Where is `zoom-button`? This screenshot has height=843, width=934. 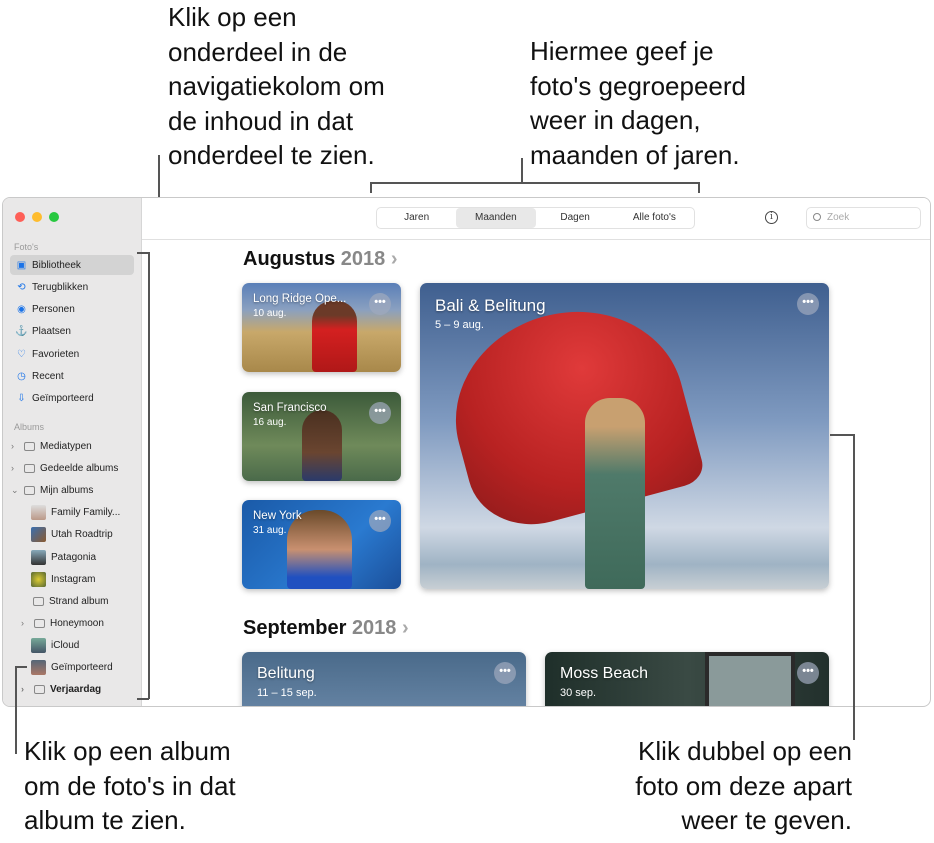 zoom-button is located at coordinates (54, 217).